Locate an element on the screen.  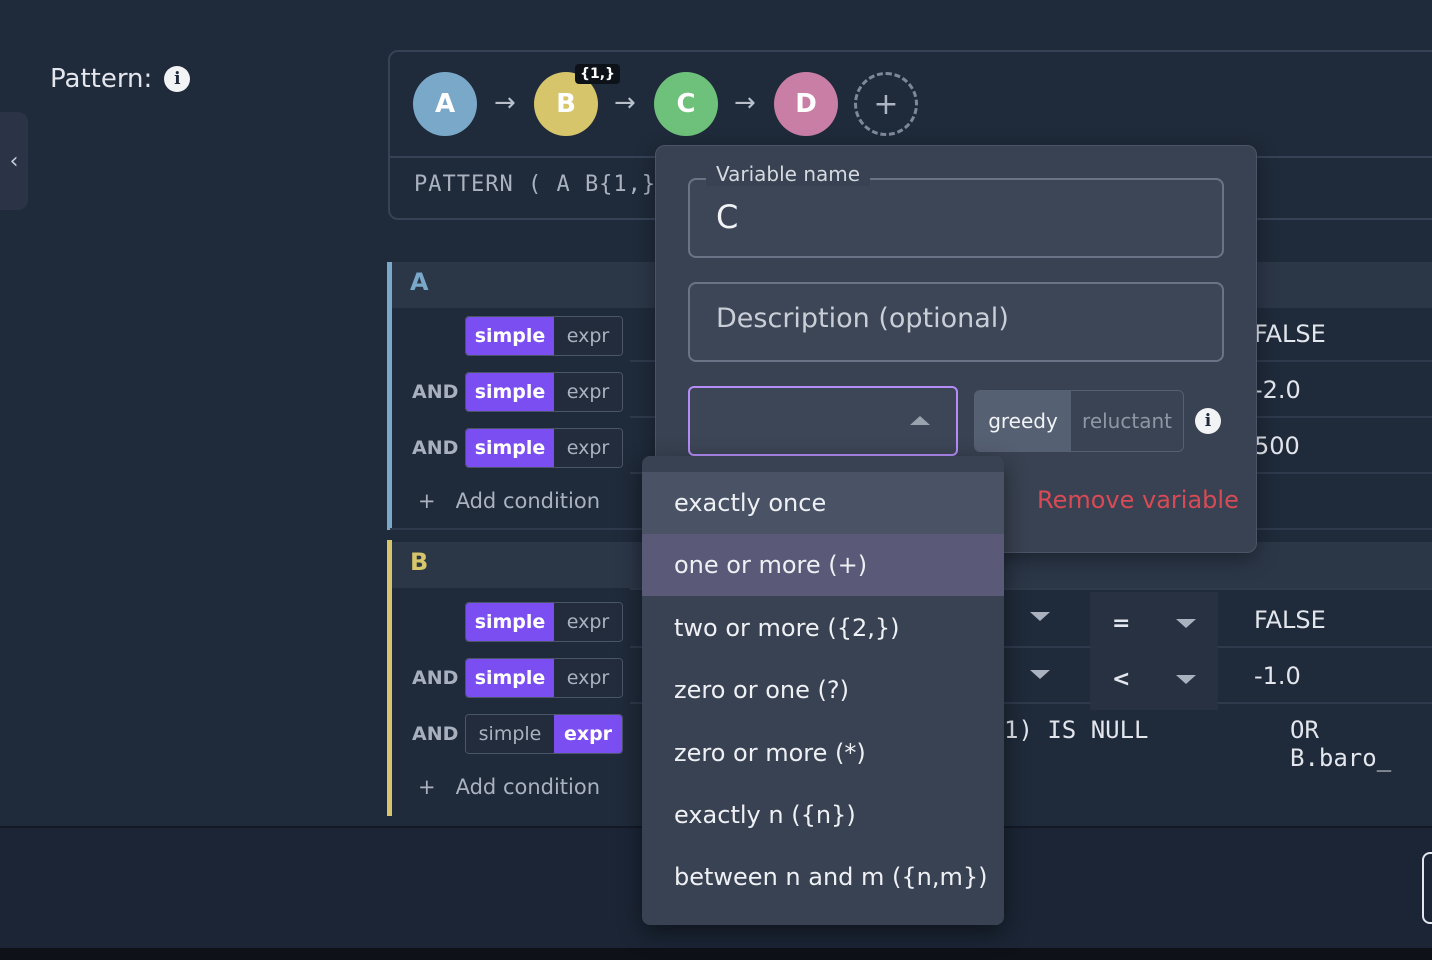
dropdown-option: zero or more (*) is located at coordinates (823, 753).